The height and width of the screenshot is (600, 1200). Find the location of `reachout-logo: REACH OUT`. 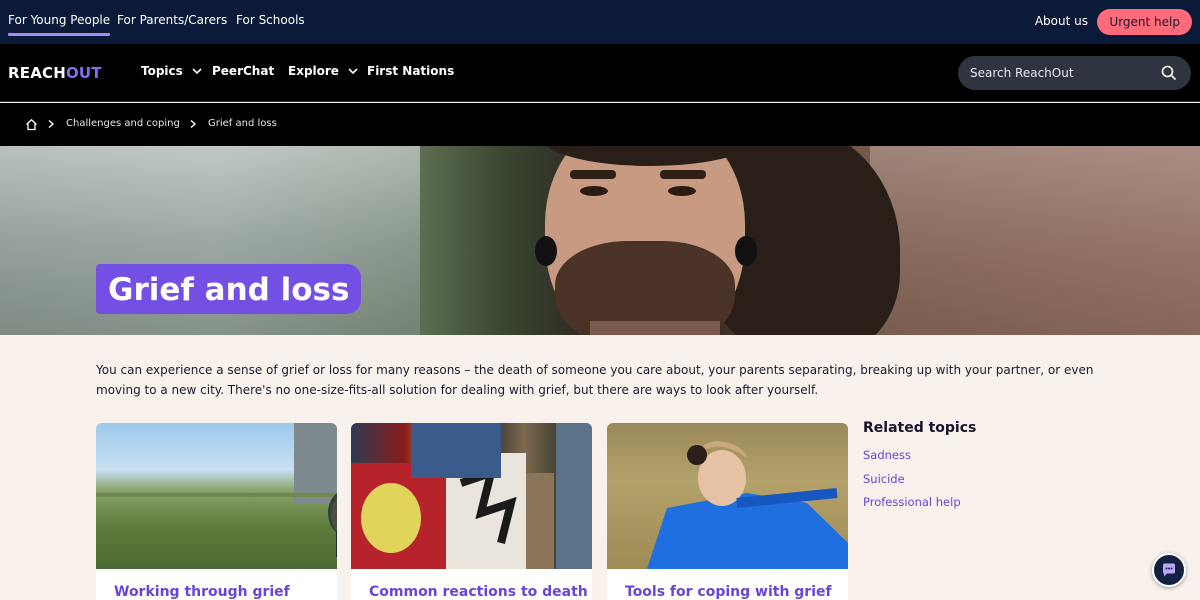

reachout-logo: REACH OUT is located at coordinates (55, 73).